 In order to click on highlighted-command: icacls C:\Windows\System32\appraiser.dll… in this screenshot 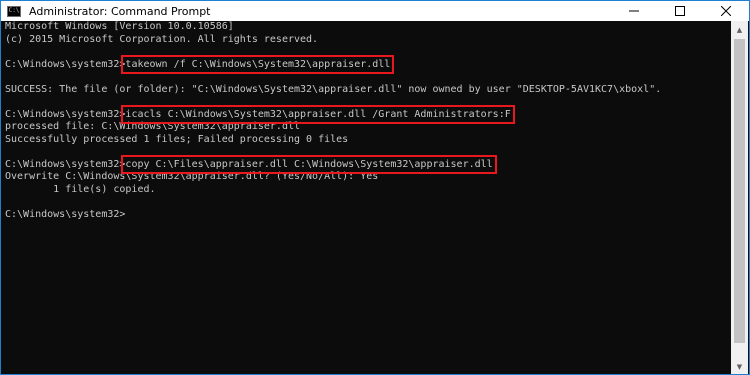, I will do `click(318, 114)`.